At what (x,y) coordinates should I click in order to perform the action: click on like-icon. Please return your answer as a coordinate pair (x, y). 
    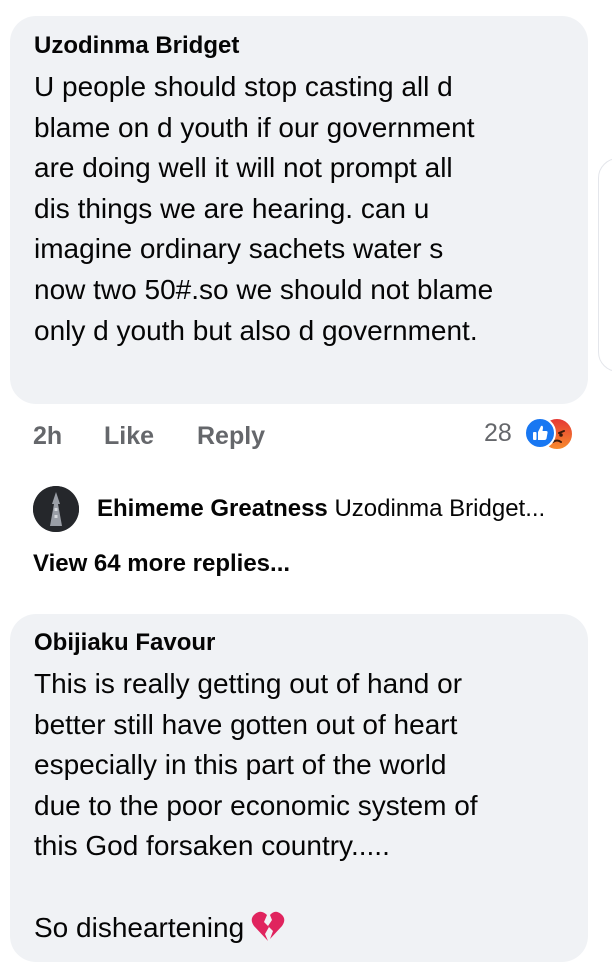
    Looking at the image, I should click on (540, 433).